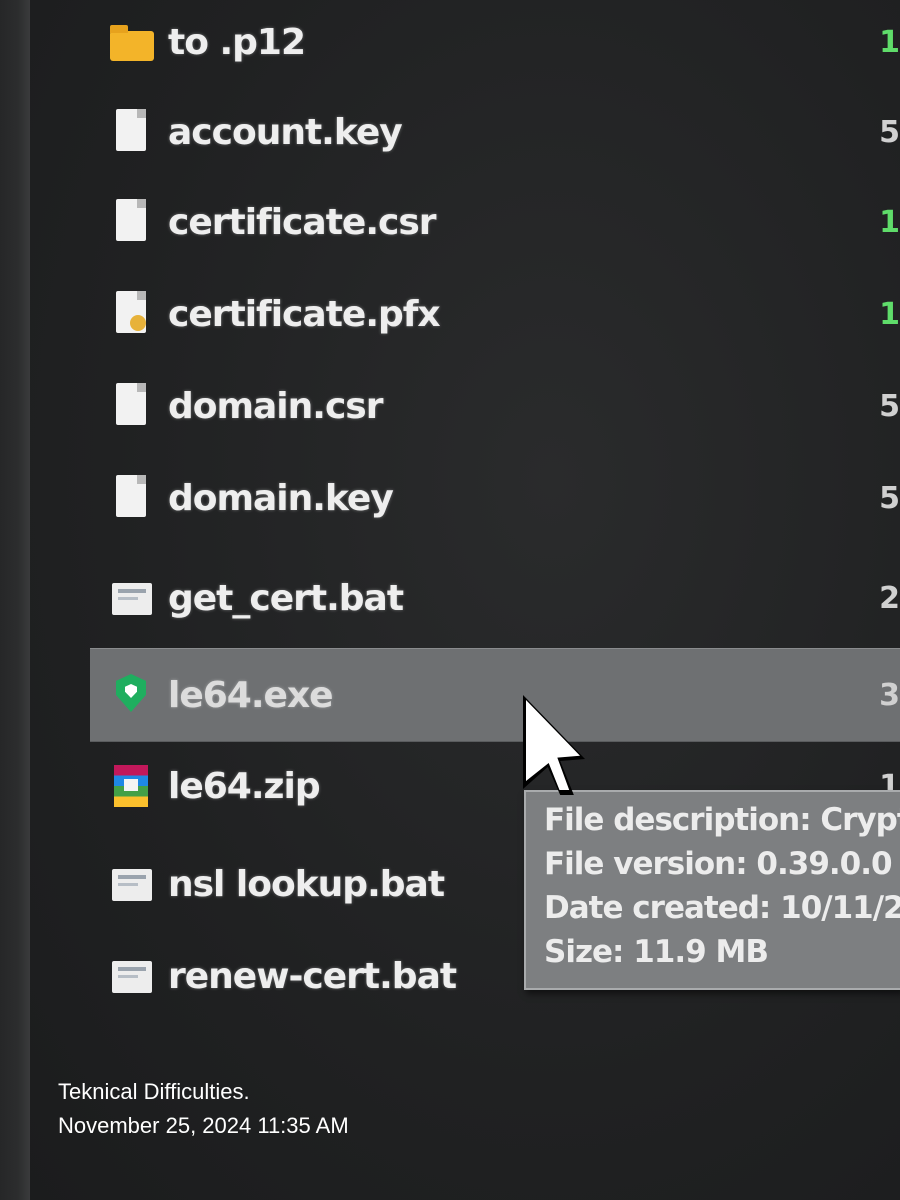 This screenshot has height=1200, width=900. I want to click on tooltip-description: File description: Crypt-L, so click(722, 820).